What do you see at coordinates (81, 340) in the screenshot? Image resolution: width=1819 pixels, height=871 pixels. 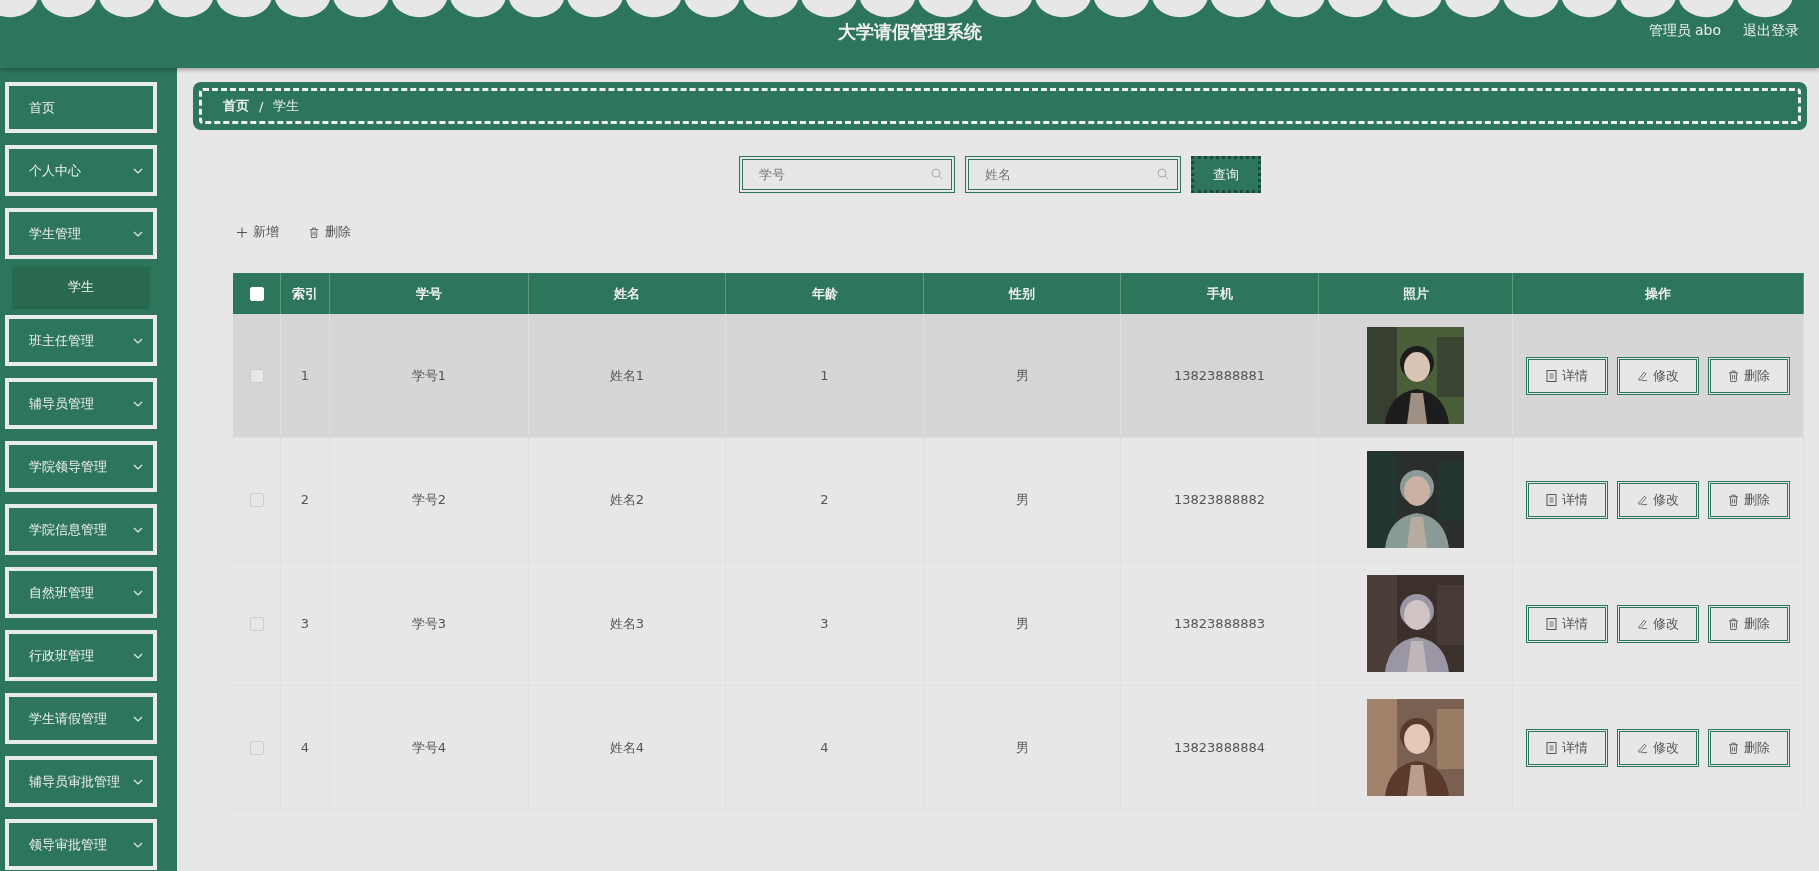 I see `menu-item: 班主任管理` at bounding box center [81, 340].